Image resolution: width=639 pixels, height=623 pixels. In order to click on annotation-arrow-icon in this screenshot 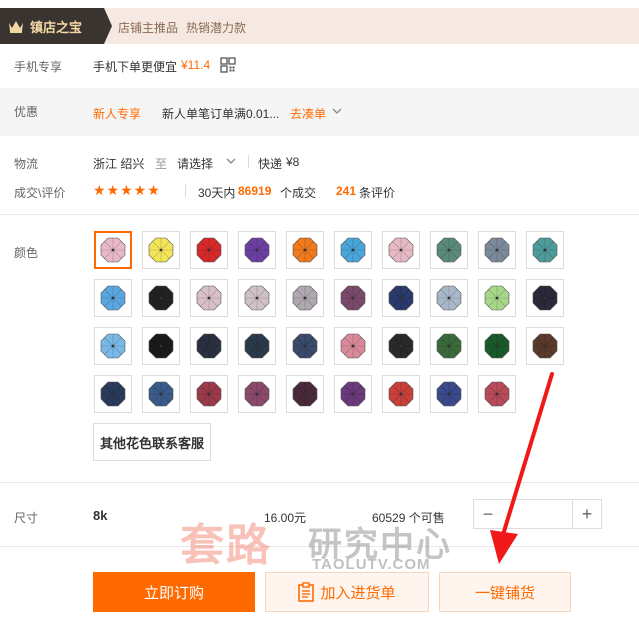, I will do `click(522, 468)`.